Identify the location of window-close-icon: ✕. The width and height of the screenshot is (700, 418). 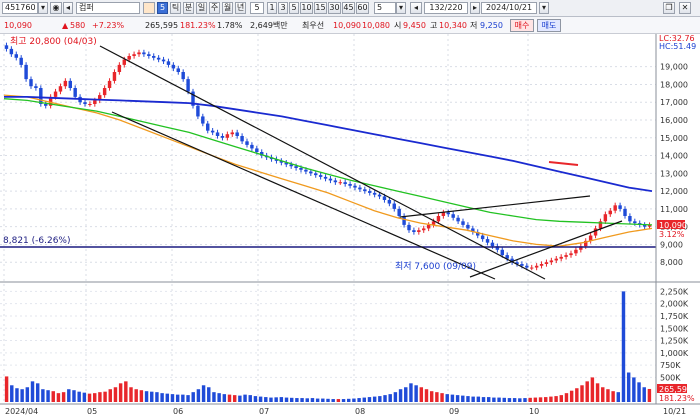
(685, 8).